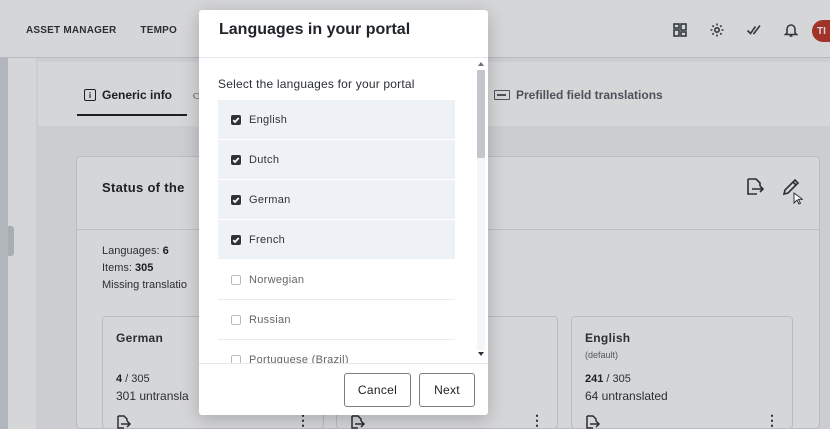 Image resolution: width=830 pixels, height=429 pixels. What do you see at coordinates (336, 200) in the screenshot?
I see `language-option: German` at bounding box center [336, 200].